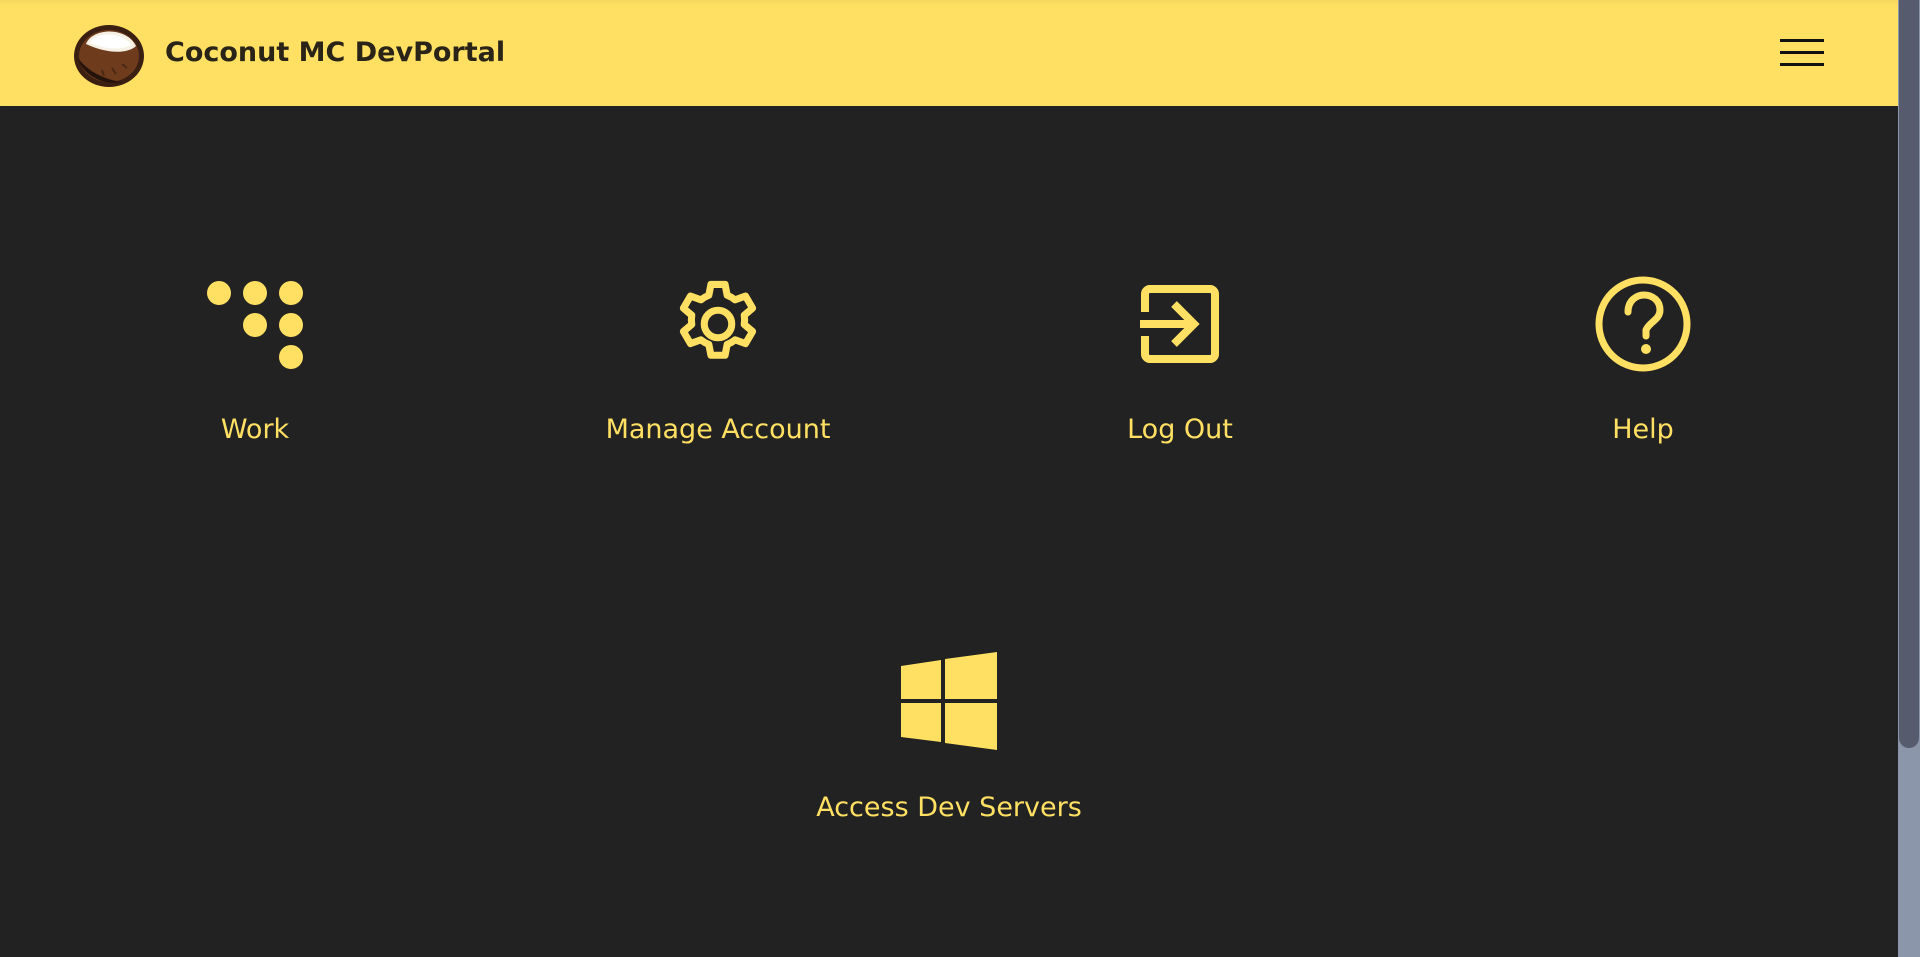 Image resolution: width=1920 pixels, height=957 pixels. What do you see at coordinates (718, 389) in the screenshot?
I see `tile-manage-account: Manage Account` at bounding box center [718, 389].